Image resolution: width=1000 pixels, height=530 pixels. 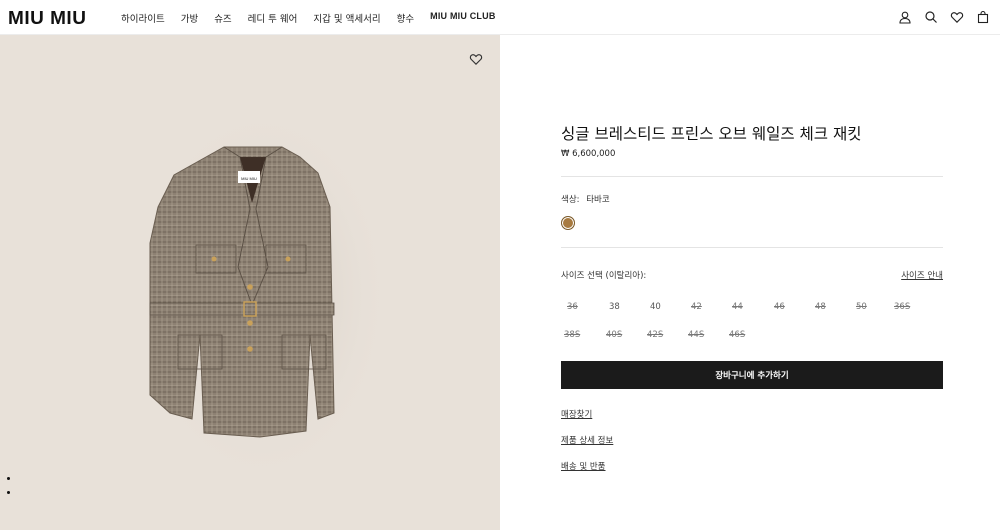 What do you see at coordinates (902, 307) in the screenshot?
I see `size-option: 36S` at bounding box center [902, 307].